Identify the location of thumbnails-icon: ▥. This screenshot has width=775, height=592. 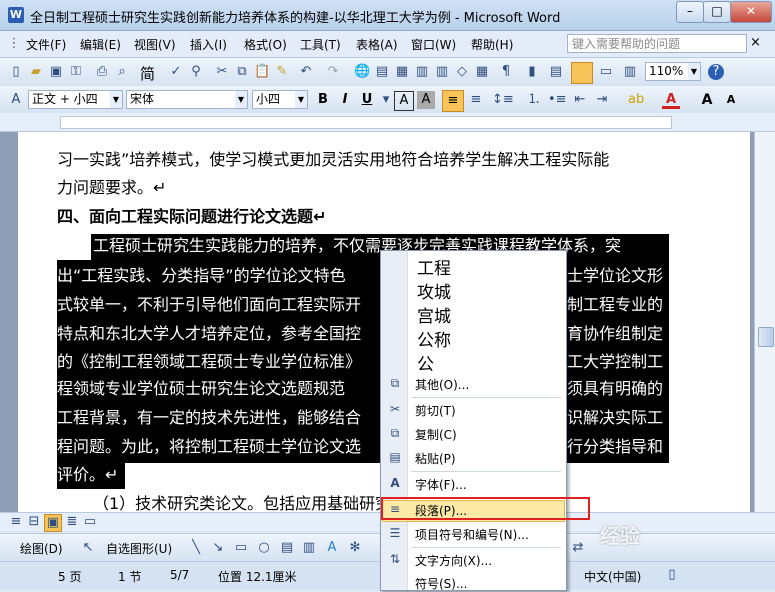
(630, 72).